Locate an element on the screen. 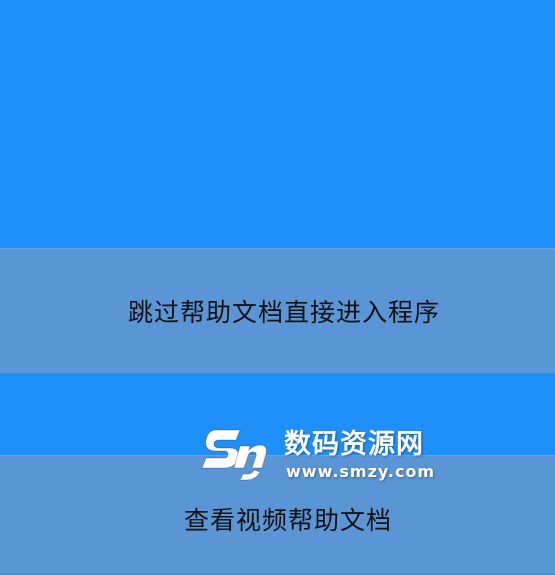  skip-help-label: 跳过帮助文档直接进入程序 is located at coordinates (284, 312).